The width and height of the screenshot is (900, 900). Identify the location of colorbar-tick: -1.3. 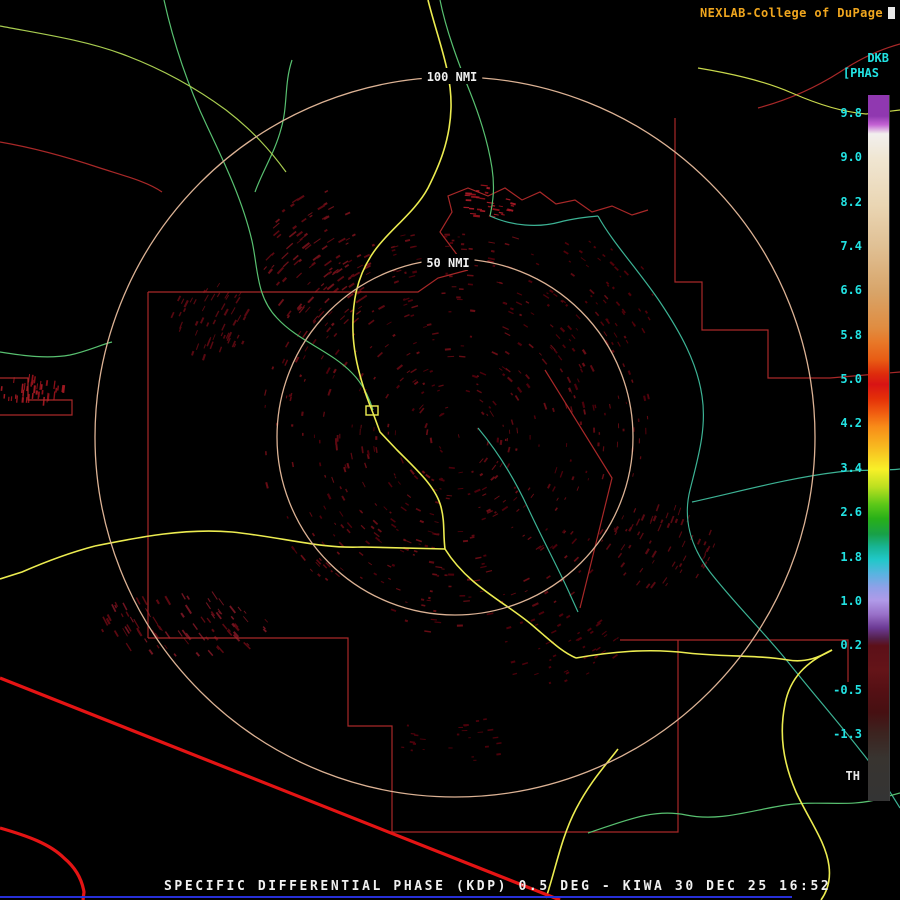
(847, 733).